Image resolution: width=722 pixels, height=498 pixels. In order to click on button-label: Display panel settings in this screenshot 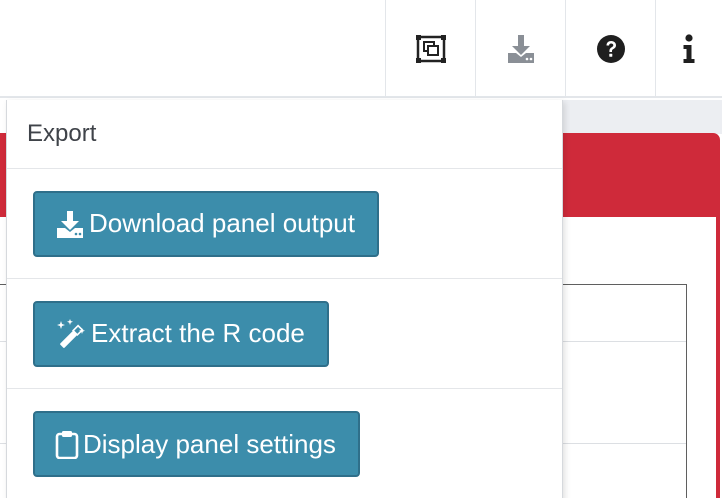, I will do `click(209, 443)`.